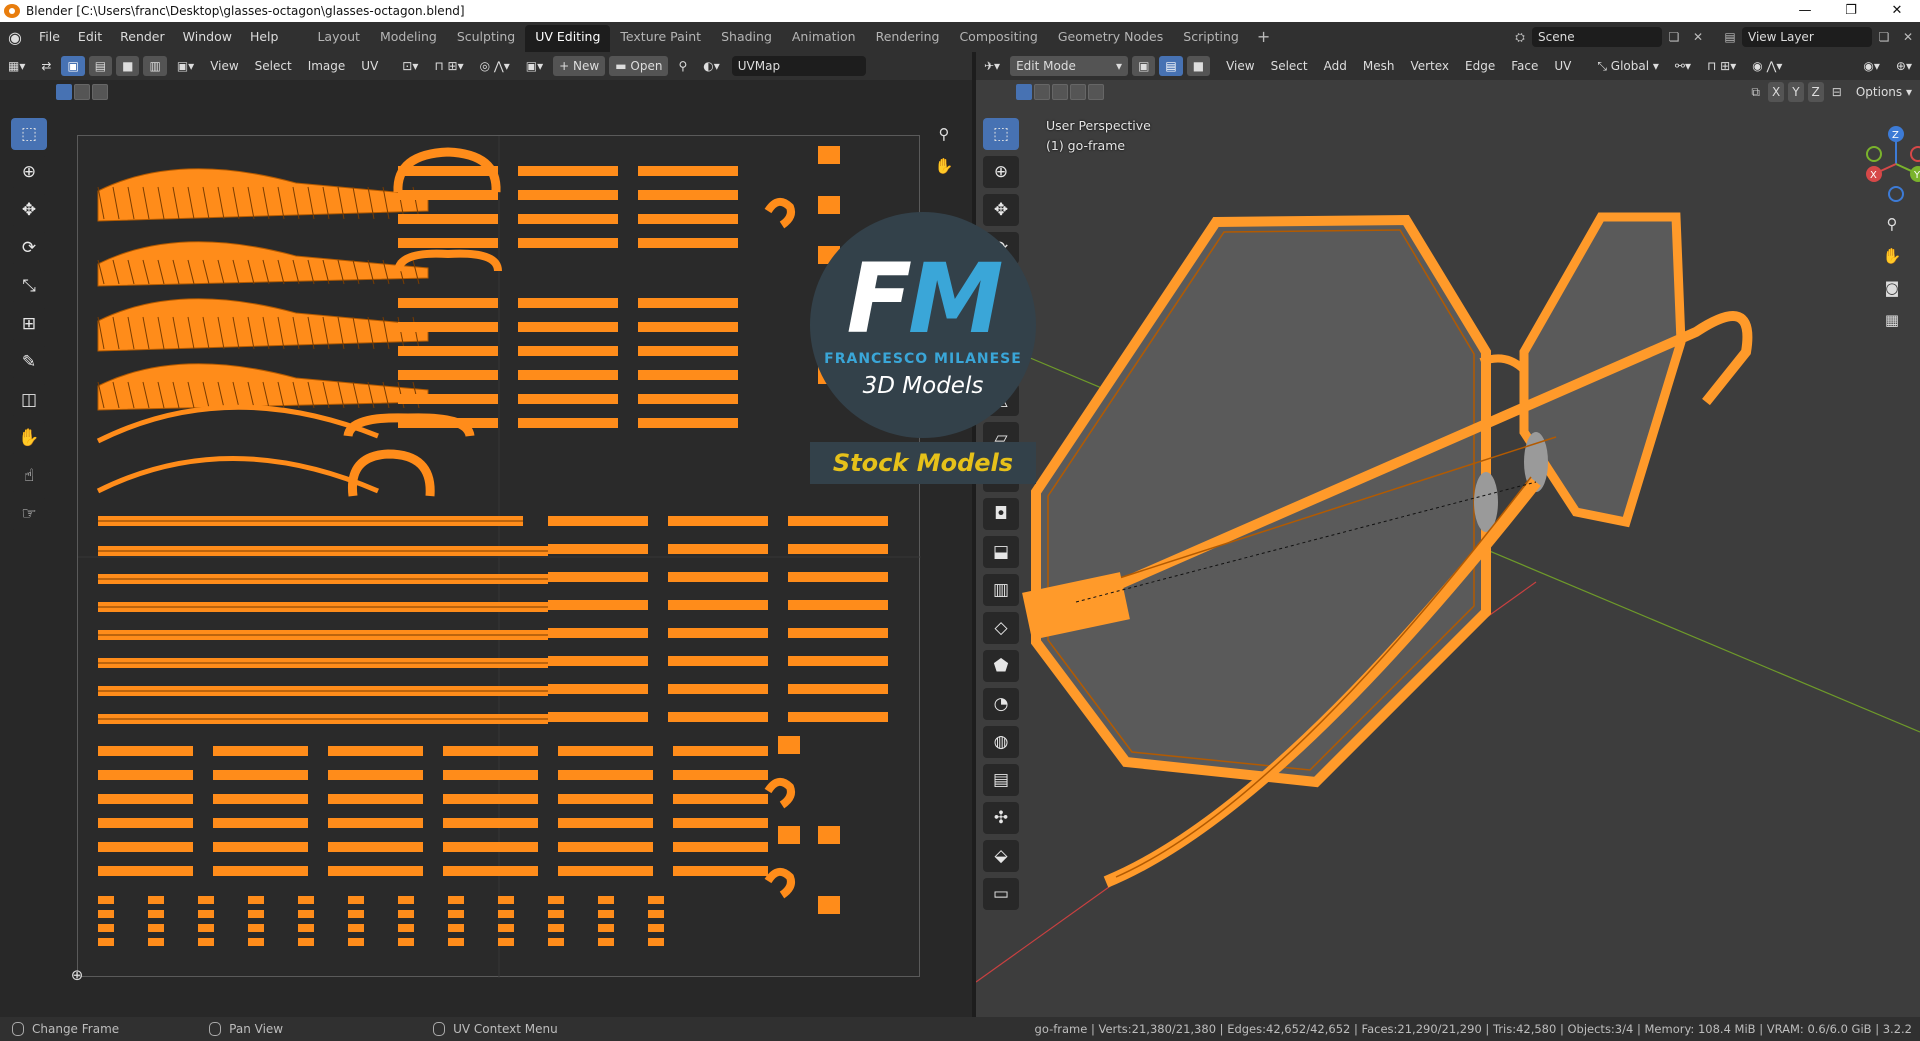 The height and width of the screenshot is (1041, 1920). What do you see at coordinates (1171, 66) in the screenshot?
I see `edge-mode-icon: ▤` at bounding box center [1171, 66].